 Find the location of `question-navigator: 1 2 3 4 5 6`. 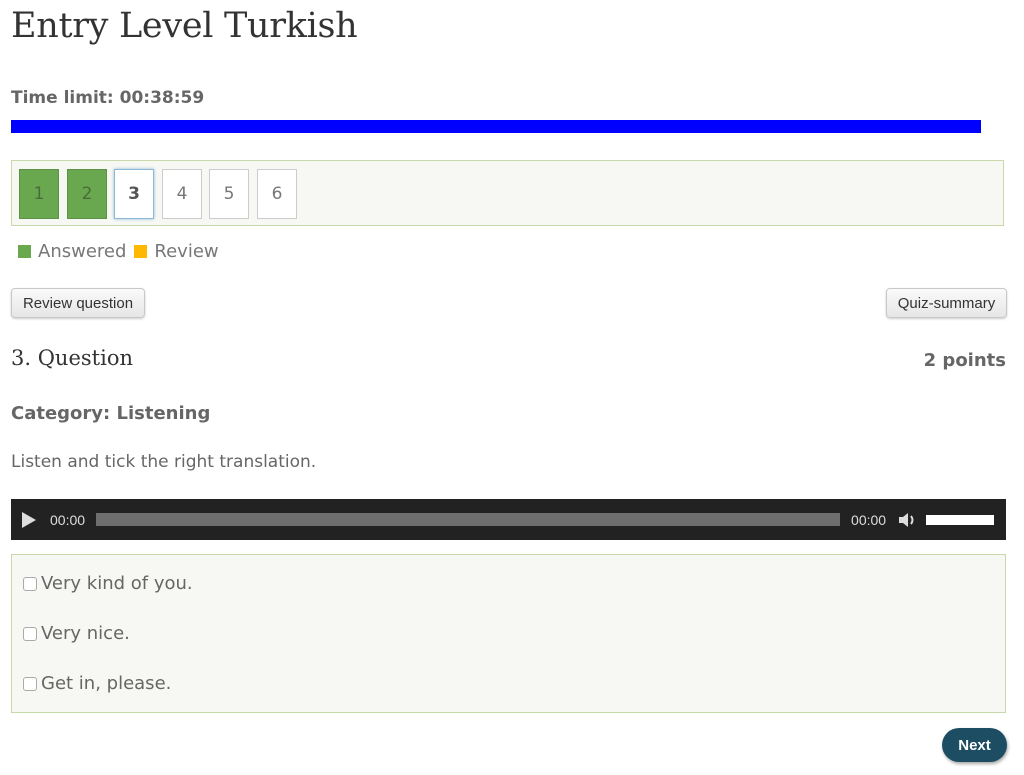

question-navigator: 1 2 3 4 5 6 is located at coordinates (507, 193).